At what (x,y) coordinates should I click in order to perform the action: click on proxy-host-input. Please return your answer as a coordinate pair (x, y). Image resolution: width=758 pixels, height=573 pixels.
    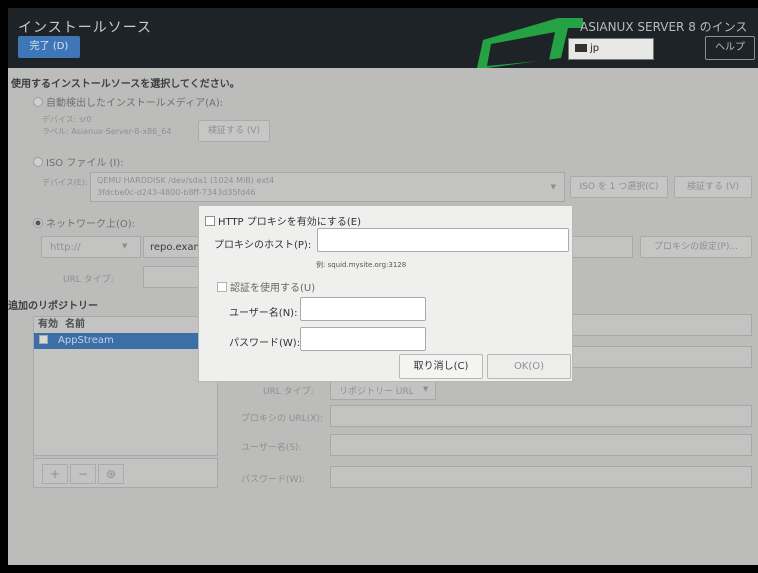
    Looking at the image, I should click on (443, 240).